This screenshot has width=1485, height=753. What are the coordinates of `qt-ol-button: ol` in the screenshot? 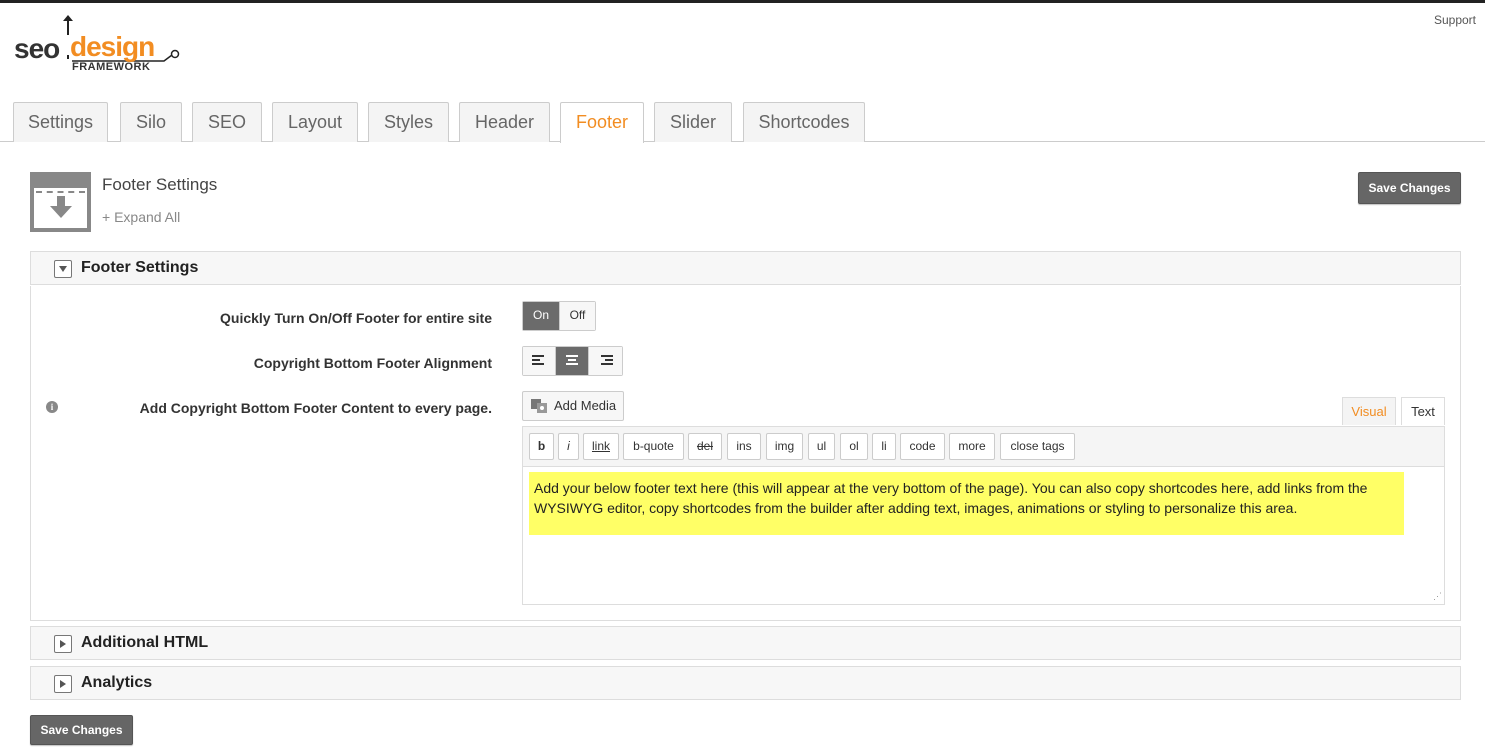 It's located at (854, 446).